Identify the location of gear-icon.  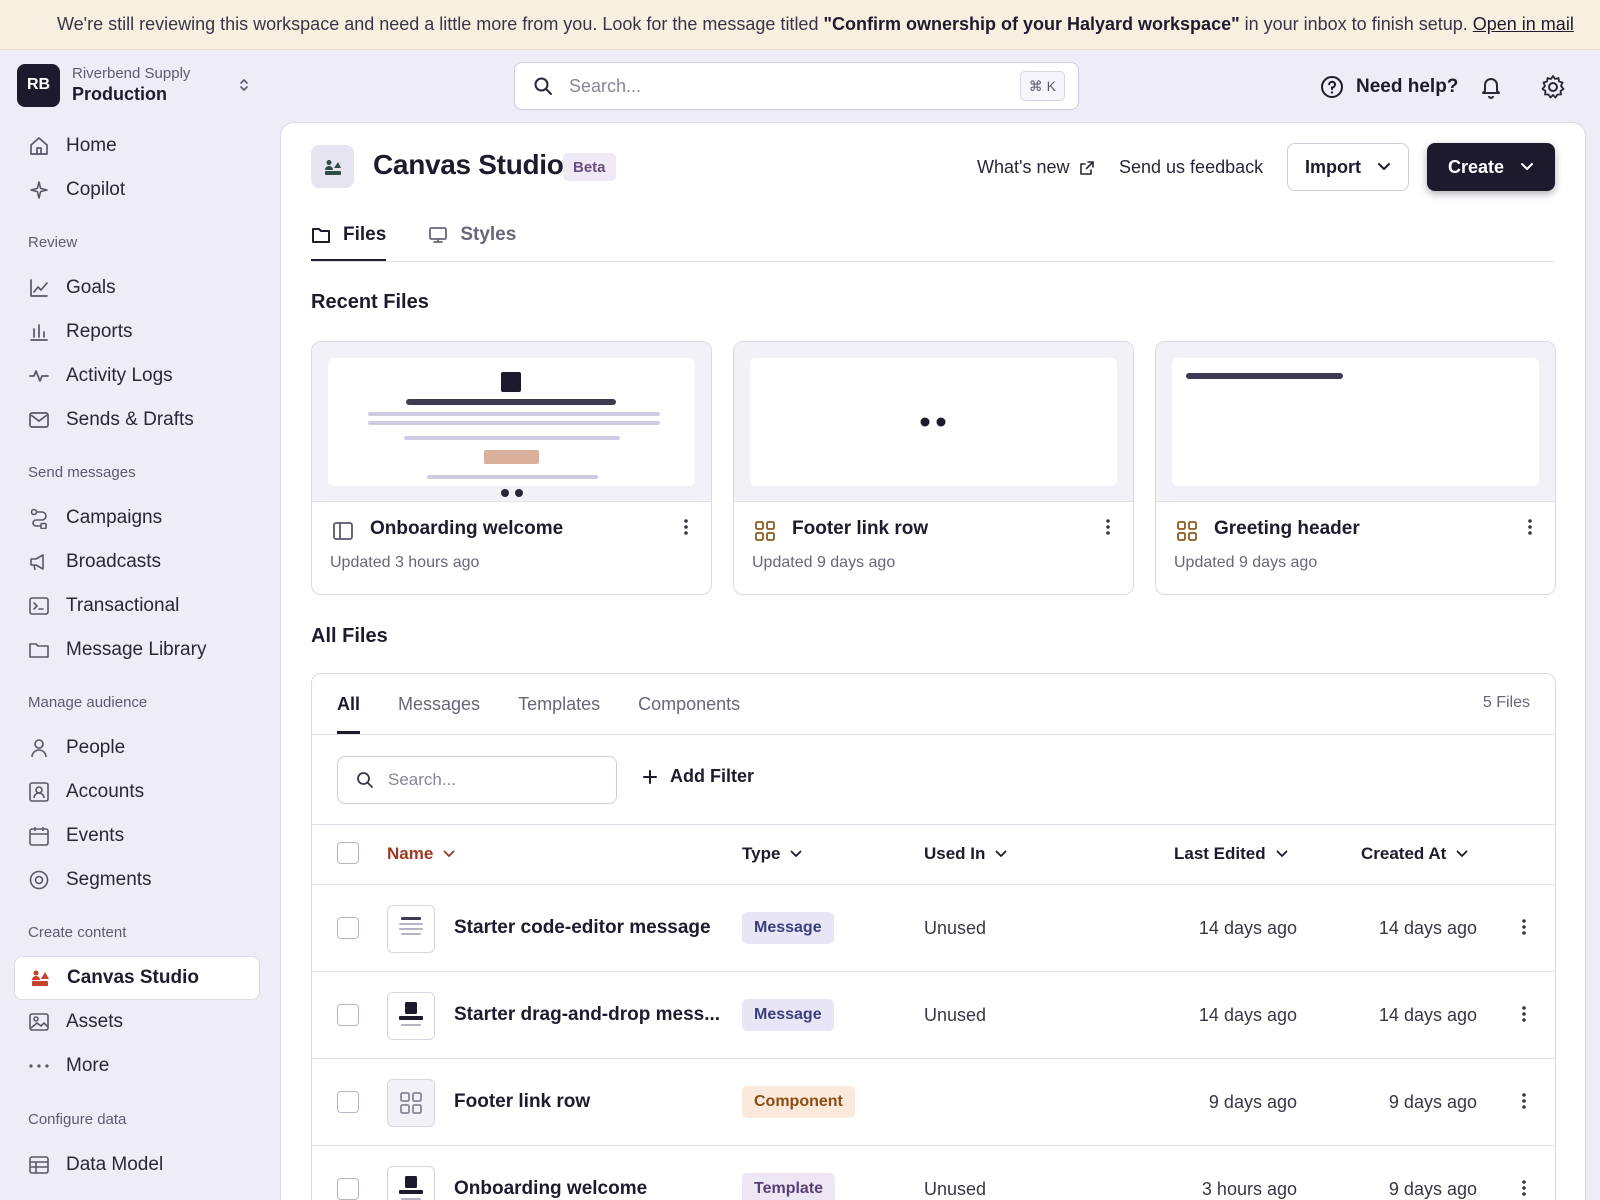
(1553, 87).